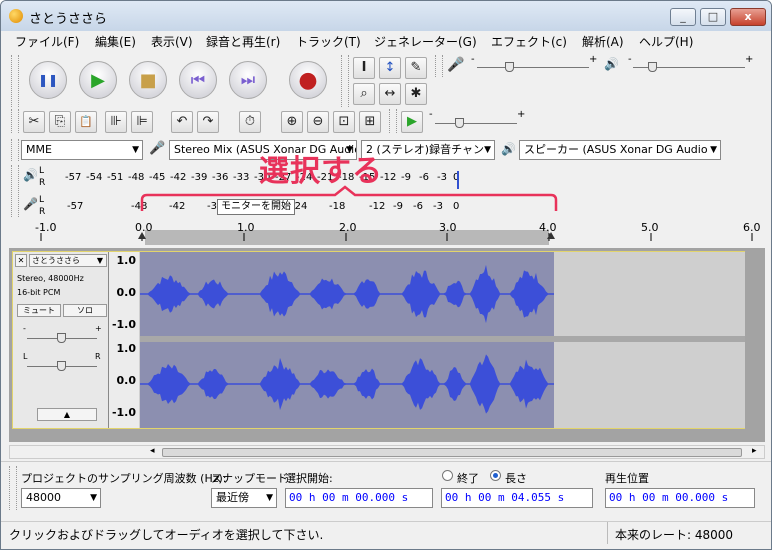 The height and width of the screenshot is (550, 772). What do you see at coordinates (124, 340) in the screenshot?
I see `vertical-ruler: 1.0 0.0 -1.0 1.0 0.0 -1.0` at bounding box center [124, 340].